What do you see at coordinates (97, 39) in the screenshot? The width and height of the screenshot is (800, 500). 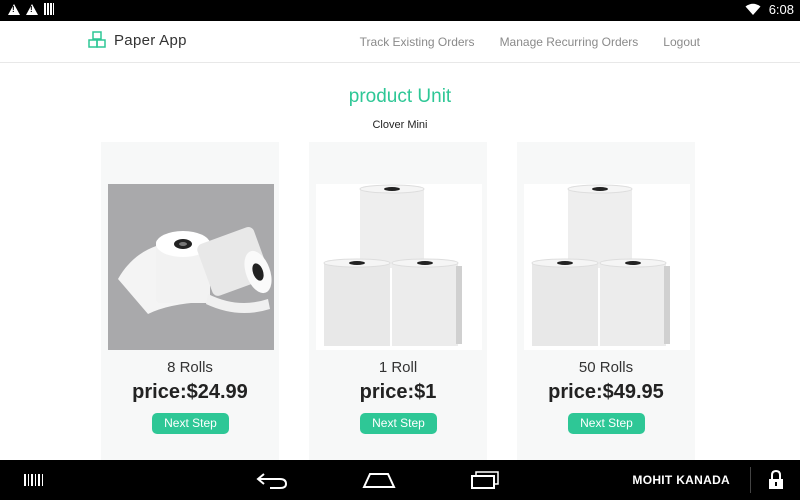 I see `boxes-logo-icon` at bounding box center [97, 39].